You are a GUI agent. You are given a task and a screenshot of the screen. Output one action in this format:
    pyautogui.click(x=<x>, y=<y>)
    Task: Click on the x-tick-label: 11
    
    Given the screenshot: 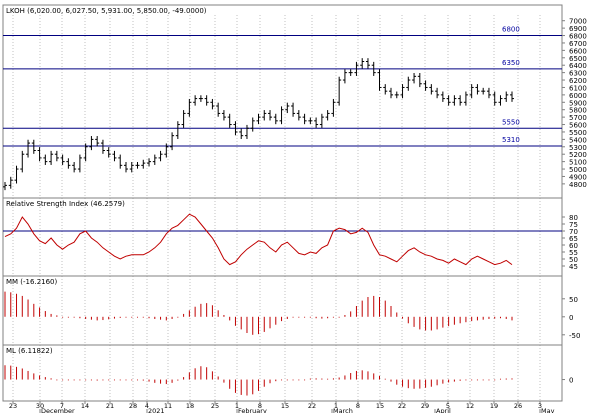 What is the action you would take?
    pyautogui.click(x=168, y=406)
    